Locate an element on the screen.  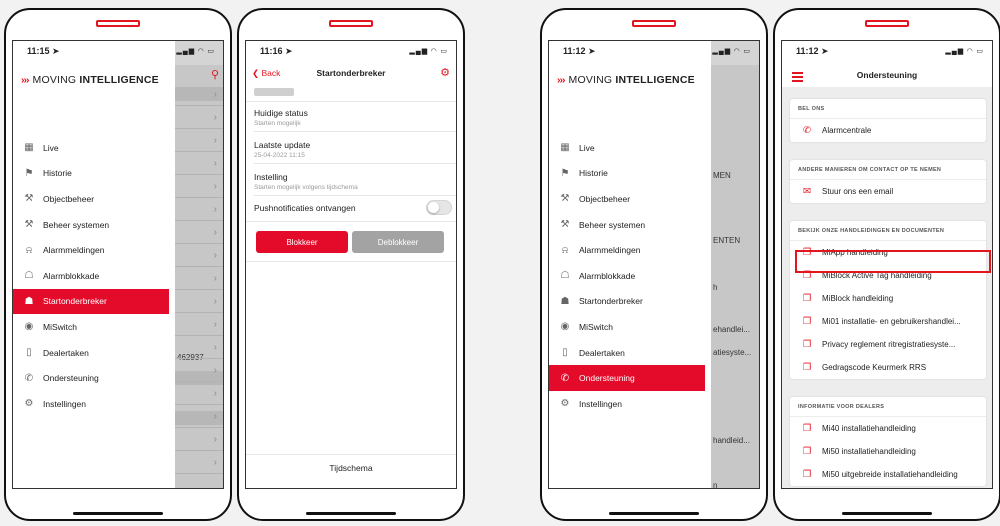
tab-tijdschema: Tijdschema is located at coordinates (351, 471).